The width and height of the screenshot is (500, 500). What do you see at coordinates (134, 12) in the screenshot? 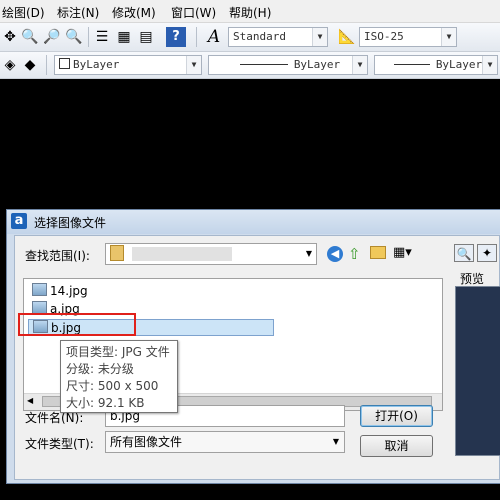
I see `menu-modify: 修改(M)` at bounding box center [134, 12].